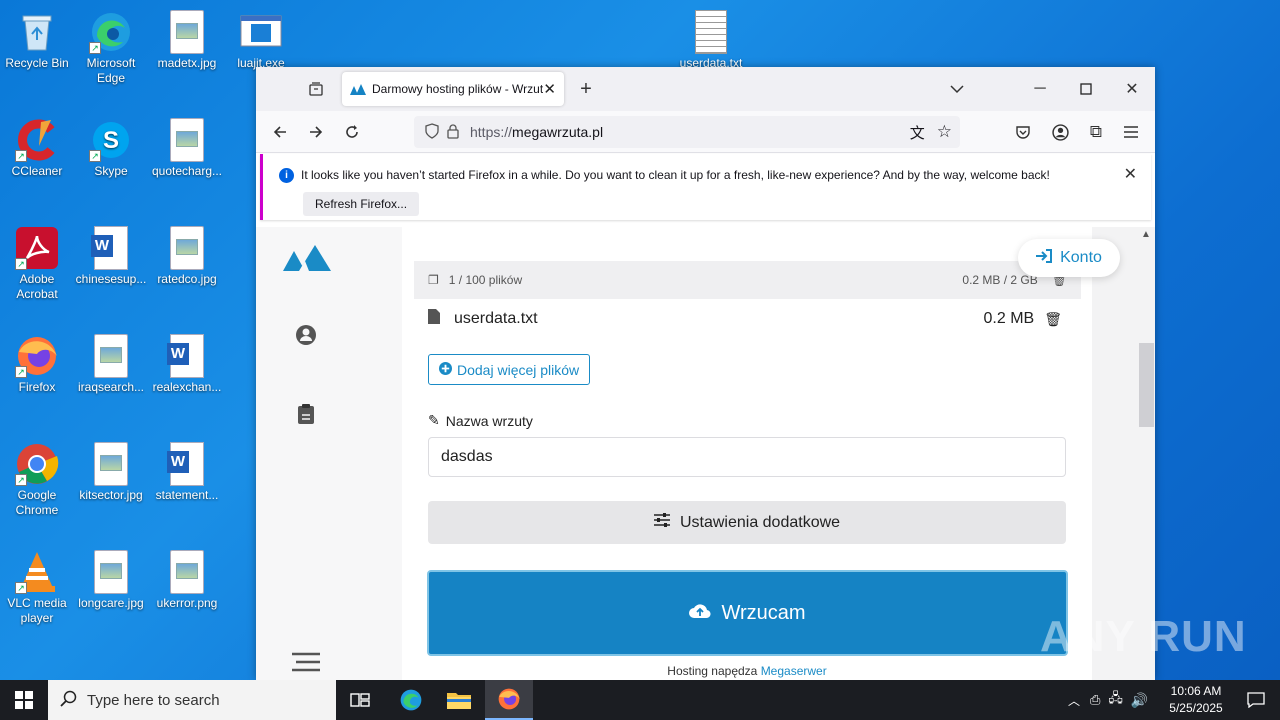 Image resolution: width=1280 pixels, height=720 pixels. I want to click on show-hidden-icons-chevron-icon: ︿, so click(1074, 700).